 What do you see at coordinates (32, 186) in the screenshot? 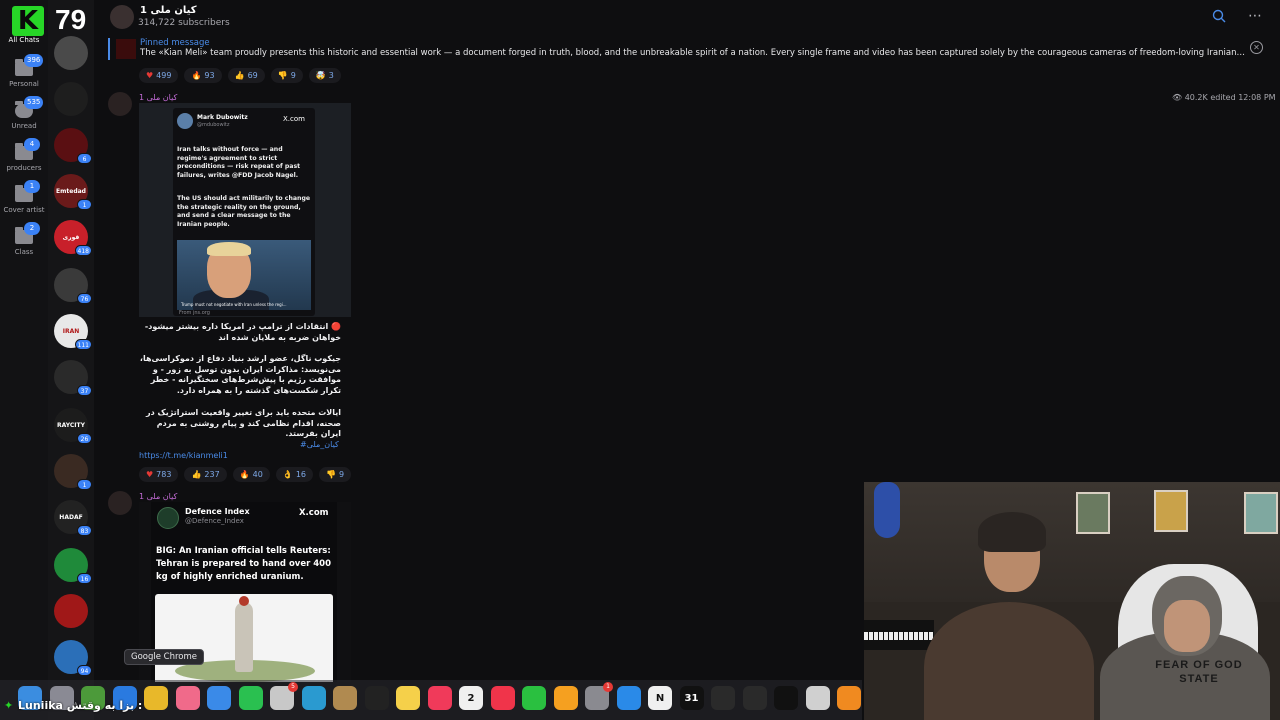
I see `folder-badge: 1` at bounding box center [32, 186].